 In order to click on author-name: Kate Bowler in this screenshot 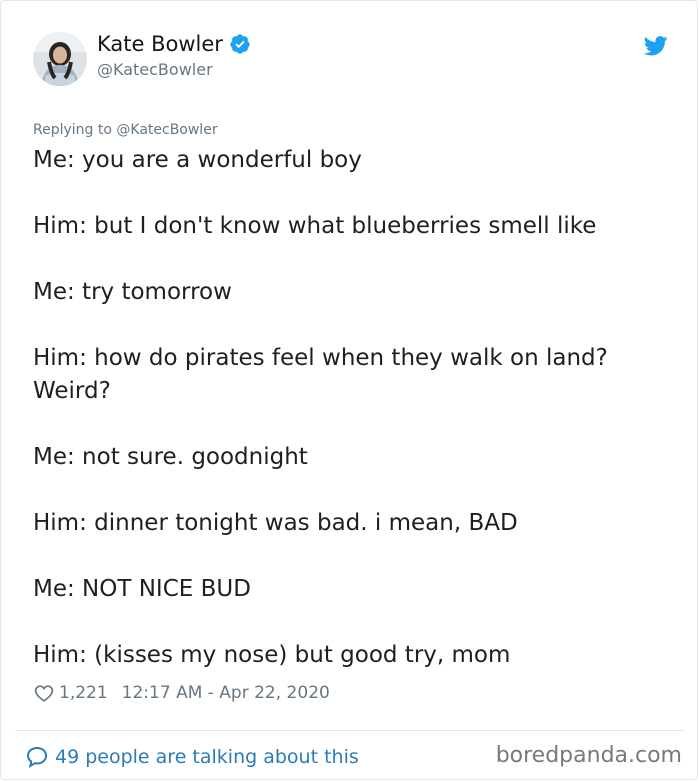, I will do `click(174, 44)`.